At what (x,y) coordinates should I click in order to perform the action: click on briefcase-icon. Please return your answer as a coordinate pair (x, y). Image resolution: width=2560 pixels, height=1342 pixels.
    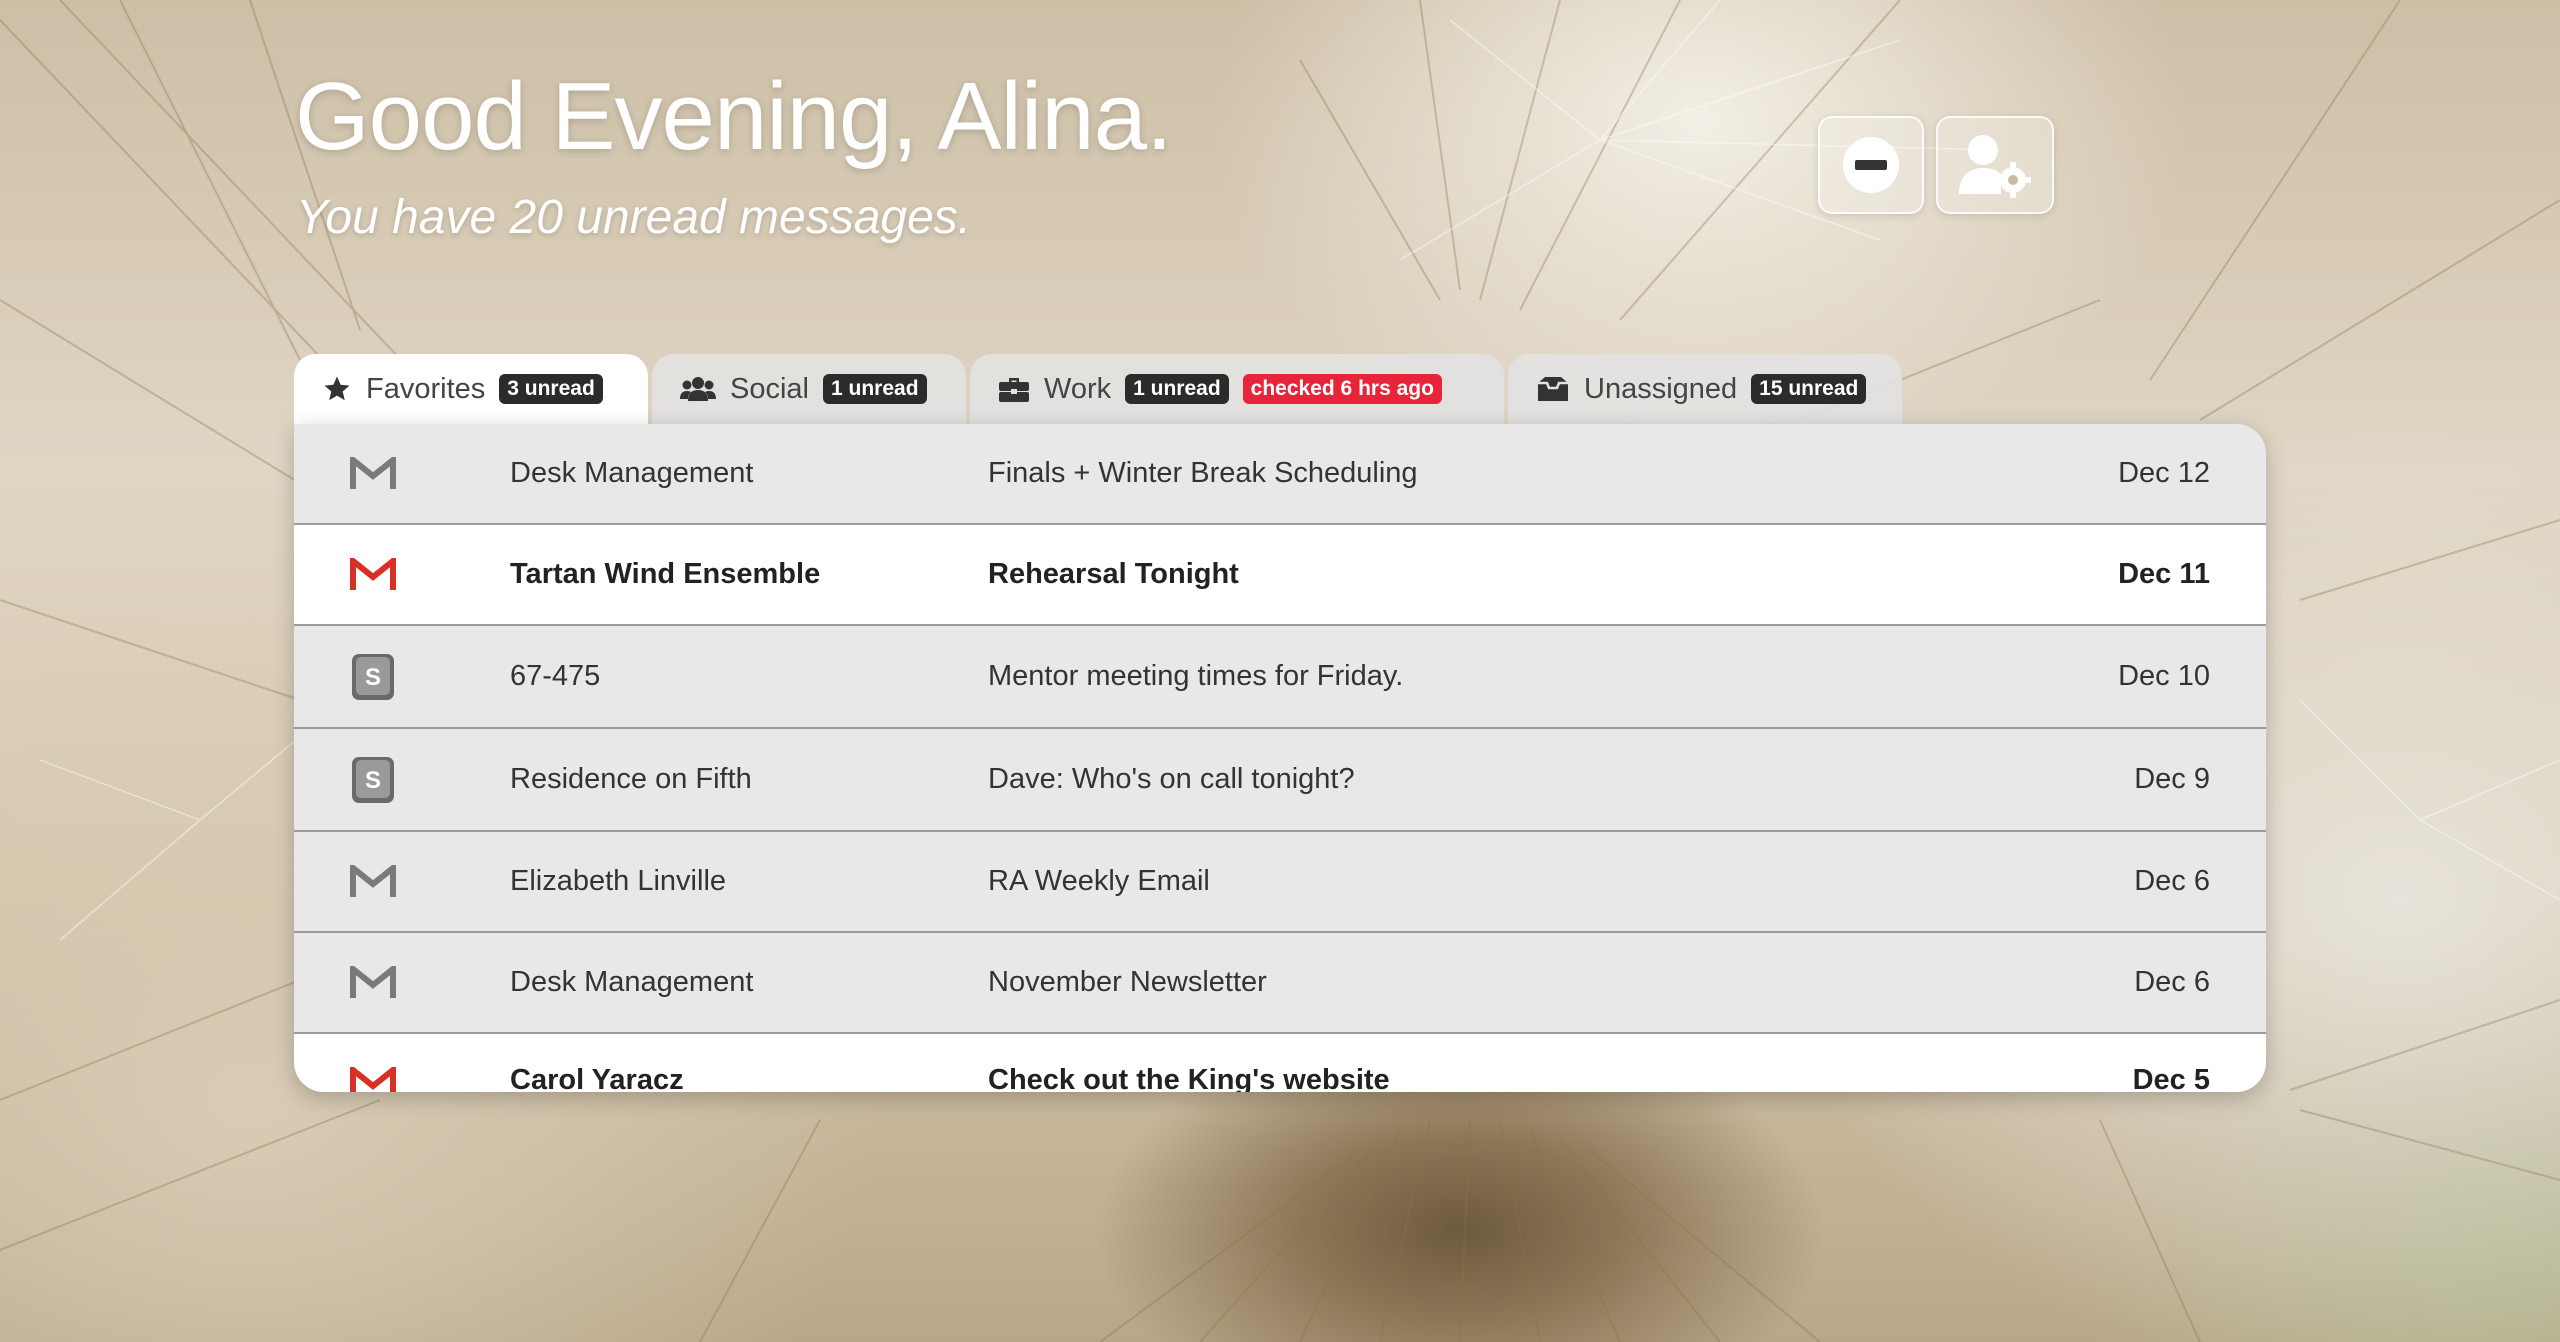
    Looking at the image, I should click on (1014, 390).